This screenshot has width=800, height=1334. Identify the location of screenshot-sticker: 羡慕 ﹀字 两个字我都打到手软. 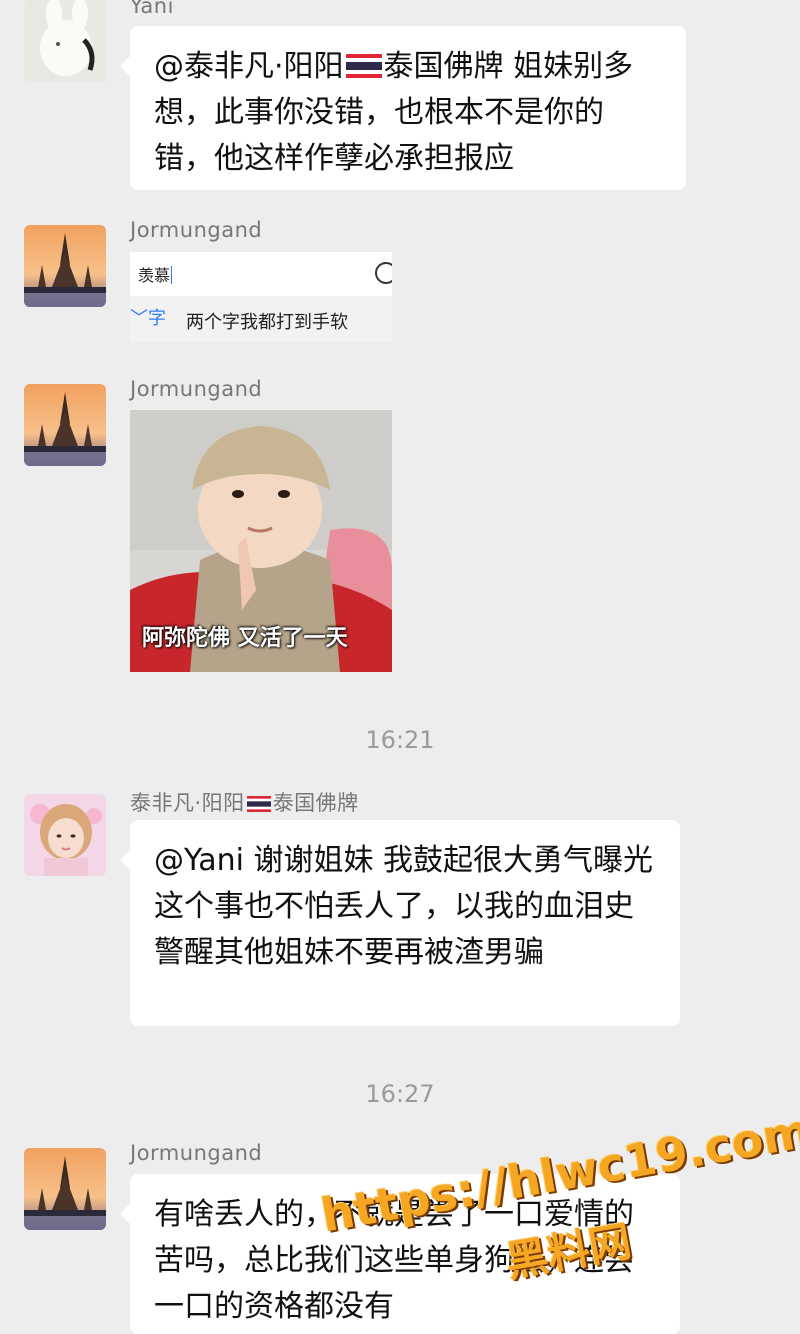
(261, 297).